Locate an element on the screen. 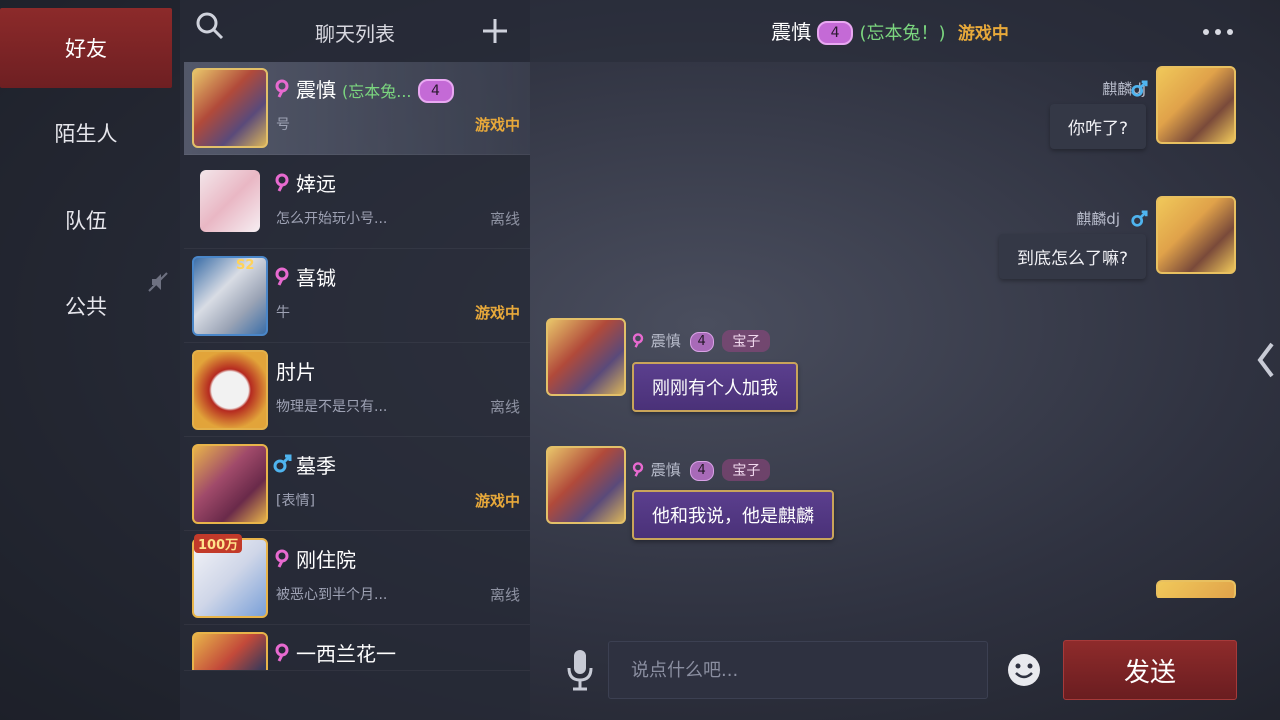 The height and width of the screenshot is (720, 1280). contact-name: 喜铖 is located at coordinates (316, 276).